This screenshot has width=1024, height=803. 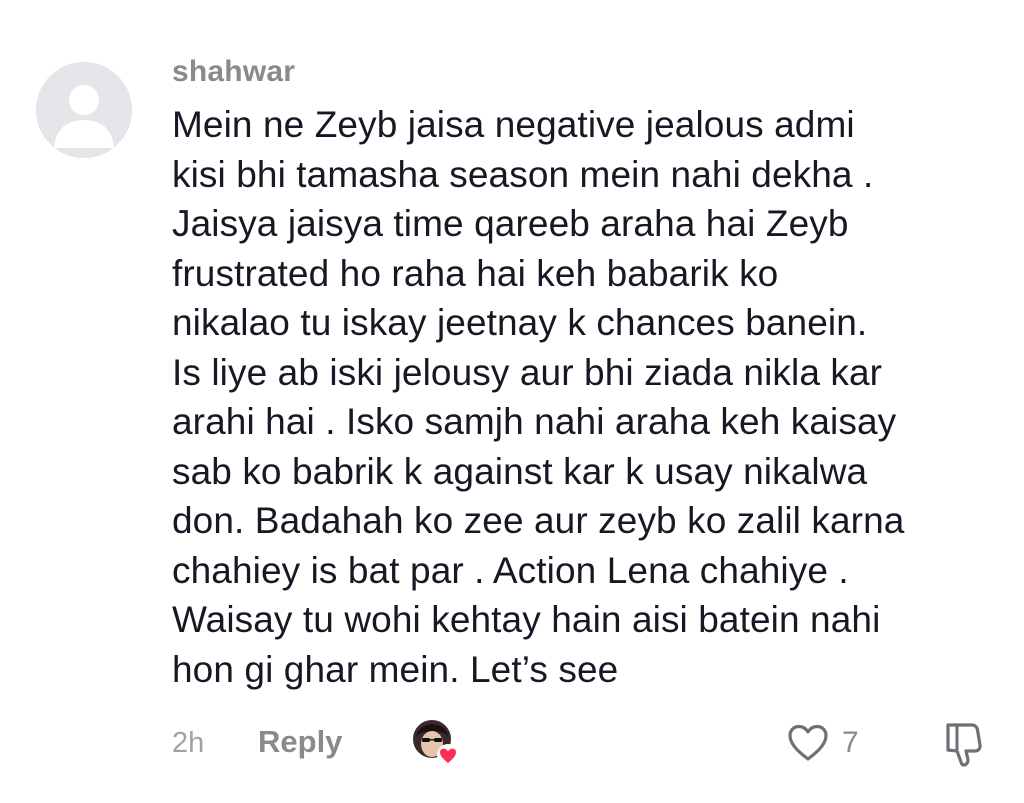 What do you see at coordinates (512, 743) in the screenshot?
I see `comment-actions-row: 2h Reply 7` at bounding box center [512, 743].